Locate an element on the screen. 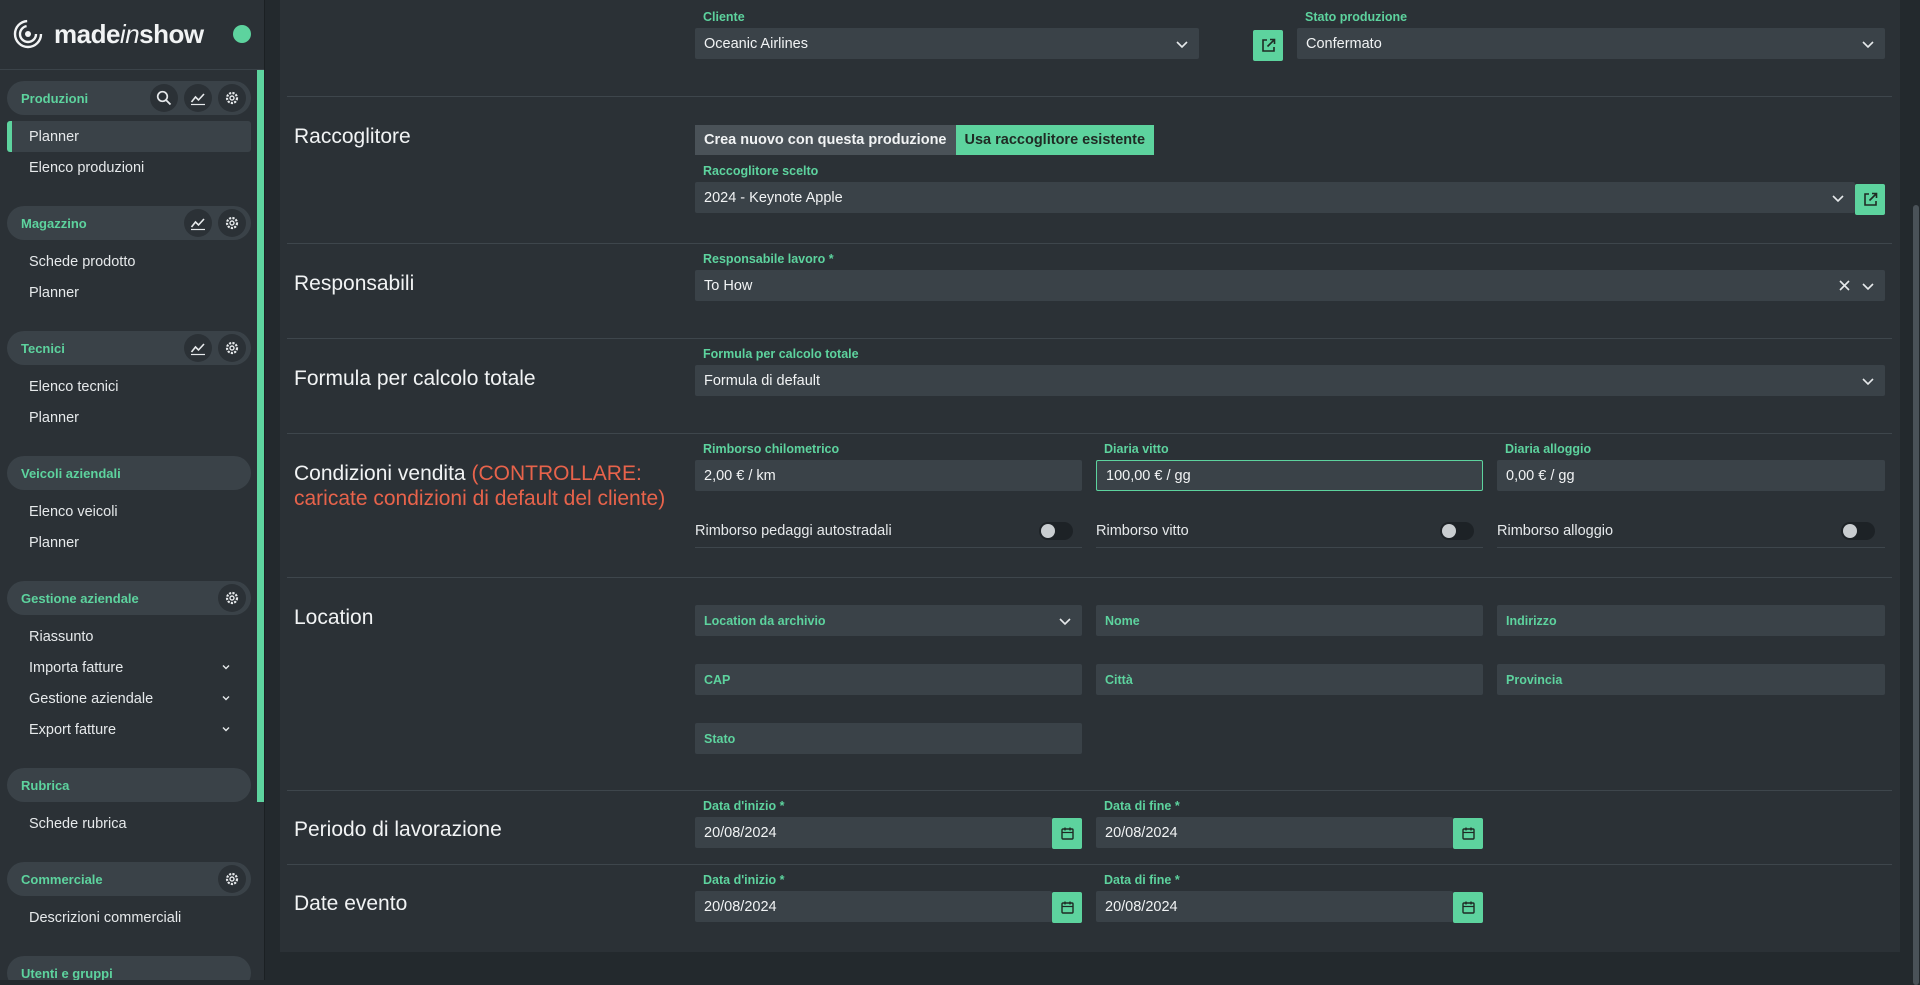  cliente-select: Oceanic Airlines is located at coordinates (947, 43).